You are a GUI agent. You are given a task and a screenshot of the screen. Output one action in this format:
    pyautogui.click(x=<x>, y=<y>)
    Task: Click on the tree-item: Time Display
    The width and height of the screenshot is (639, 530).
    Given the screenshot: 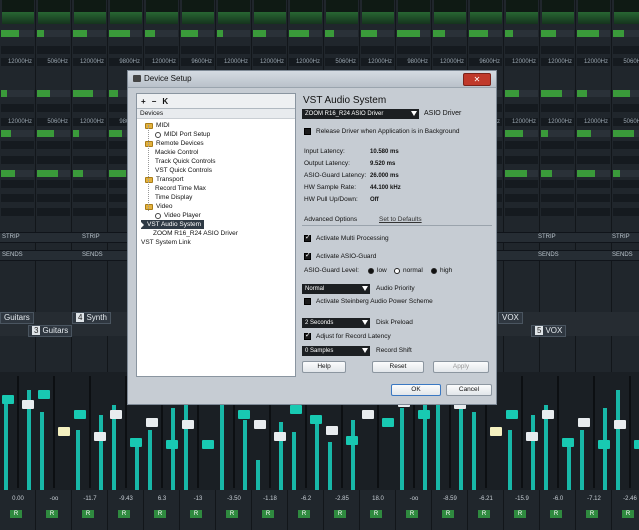 What is the action you would take?
    pyautogui.click(x=173, y=197)
    